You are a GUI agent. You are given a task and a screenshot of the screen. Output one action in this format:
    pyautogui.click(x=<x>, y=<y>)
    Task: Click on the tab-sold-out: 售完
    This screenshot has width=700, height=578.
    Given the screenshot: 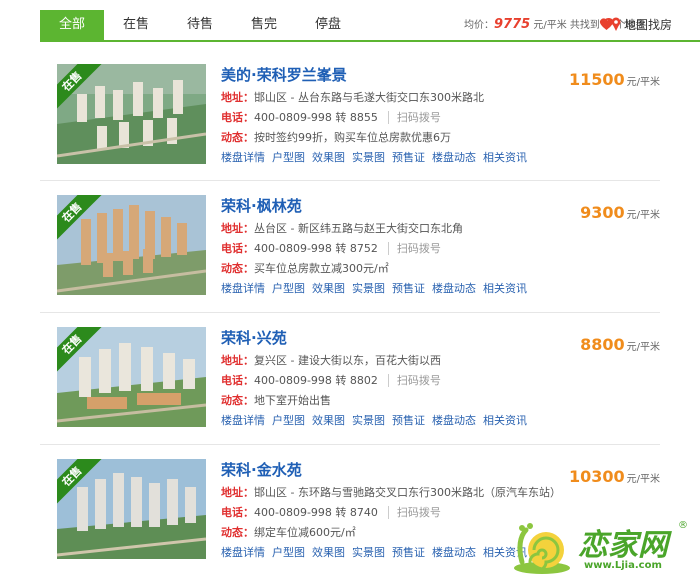 What is the action you would take?
    pyautogui.click(x=264, y=25)
    